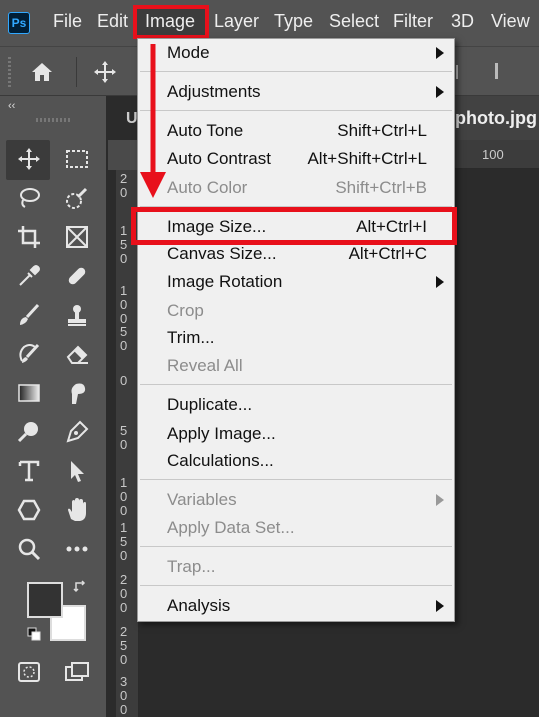 This screenshot has height=717, width=539. I want to click on menu-type: Type, so click(293, 21).